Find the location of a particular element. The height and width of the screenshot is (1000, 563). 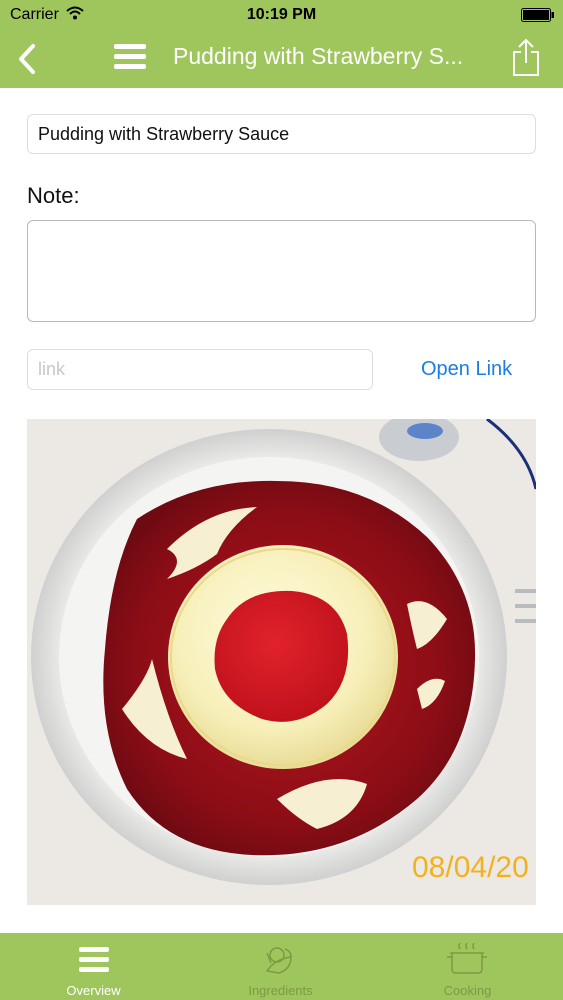

tab-overview-label: Overview is located at coordinates (93, 990).